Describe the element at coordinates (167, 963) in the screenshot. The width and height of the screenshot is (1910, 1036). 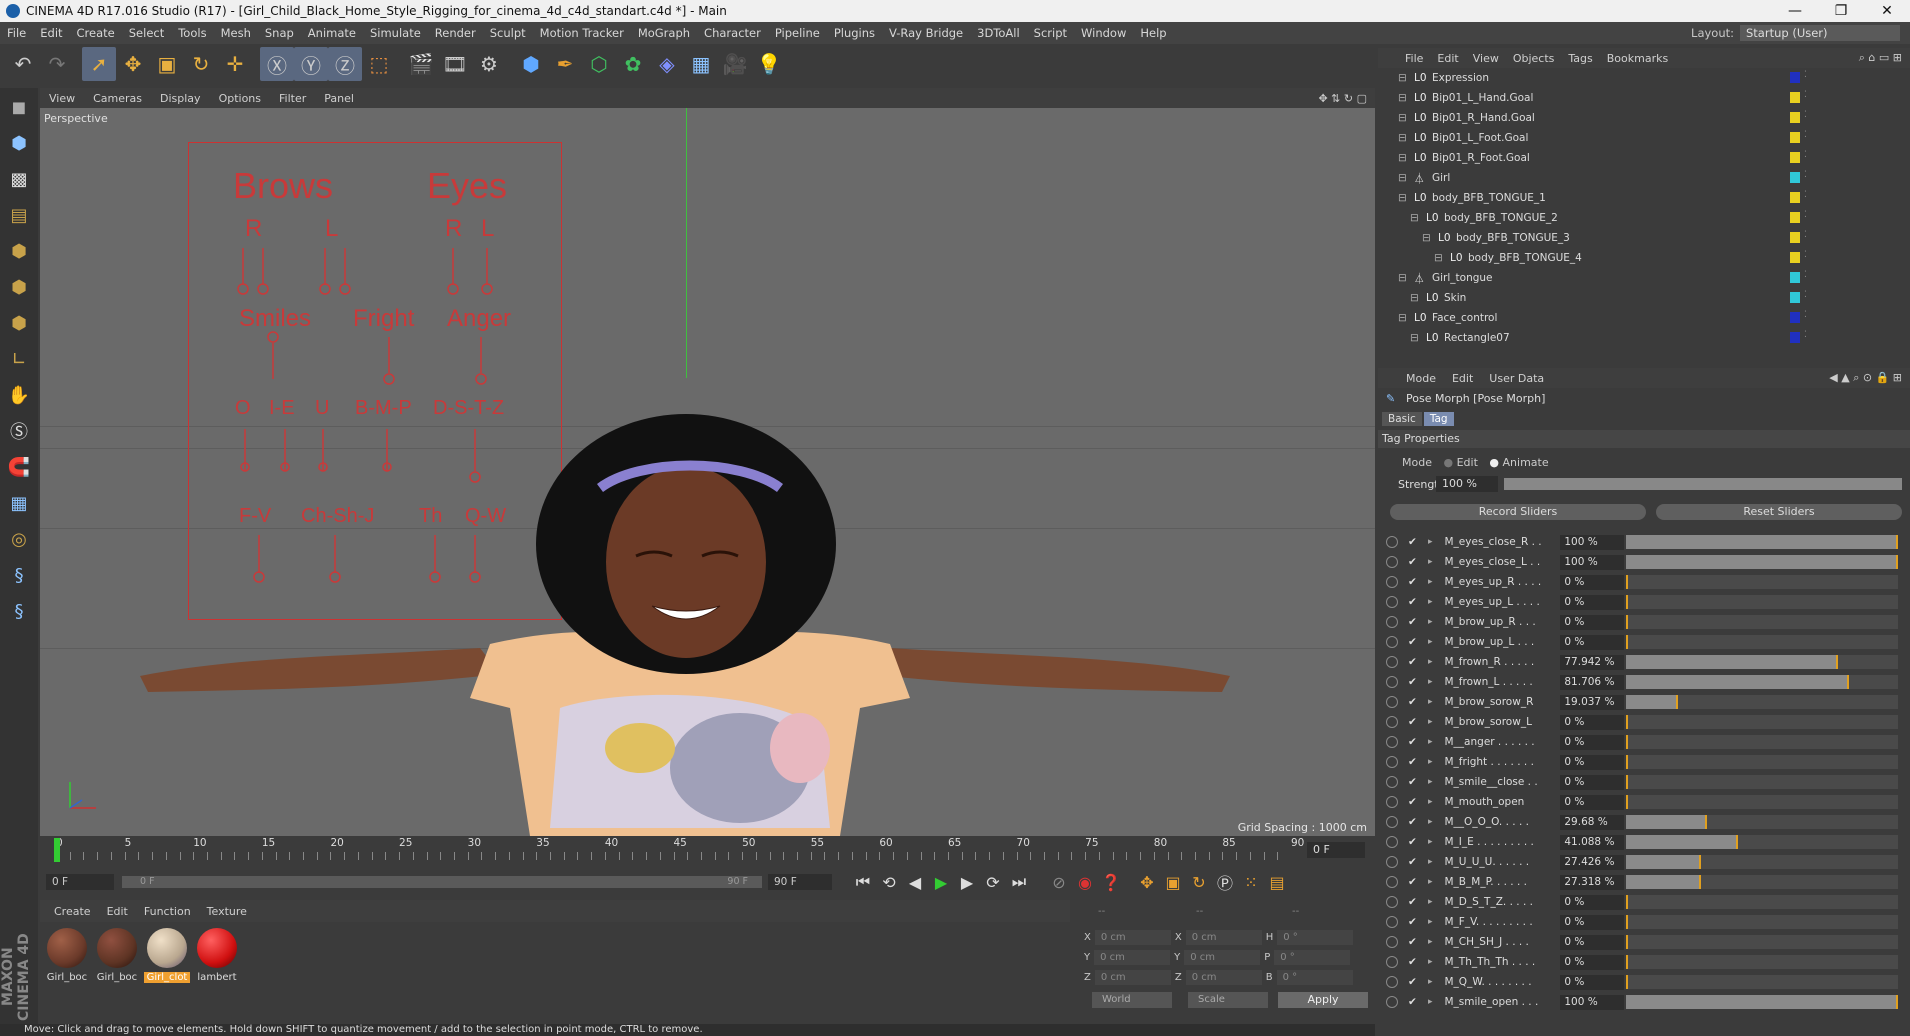
I see `material-swatch: Girl_clot` at that location.